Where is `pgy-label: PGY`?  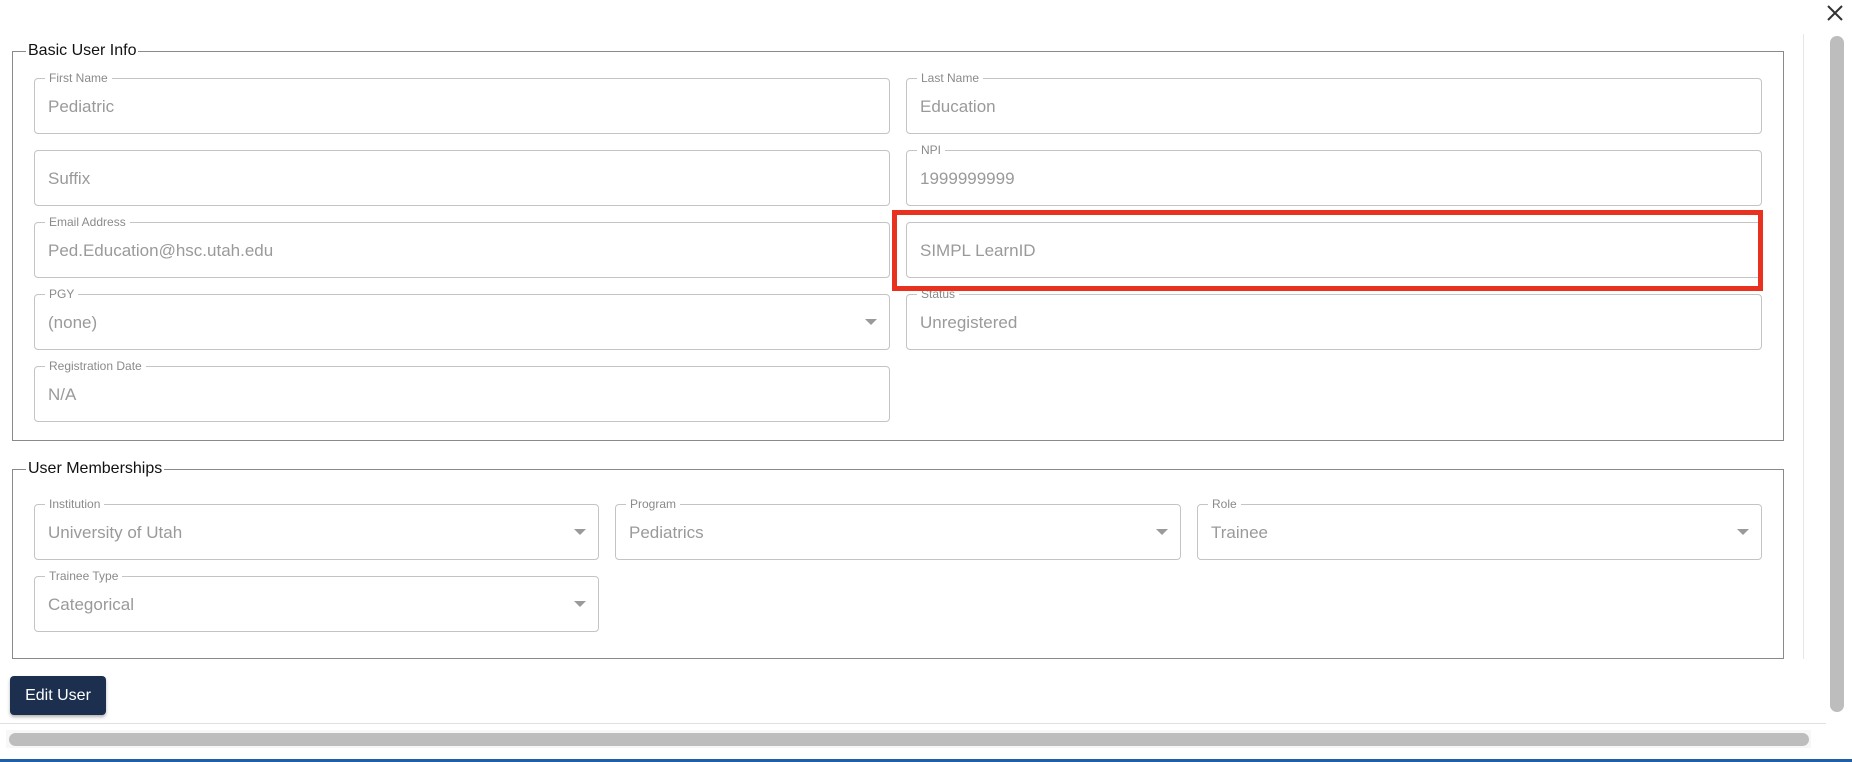 pgy-label: PGY is located at coordinates (62, 294).